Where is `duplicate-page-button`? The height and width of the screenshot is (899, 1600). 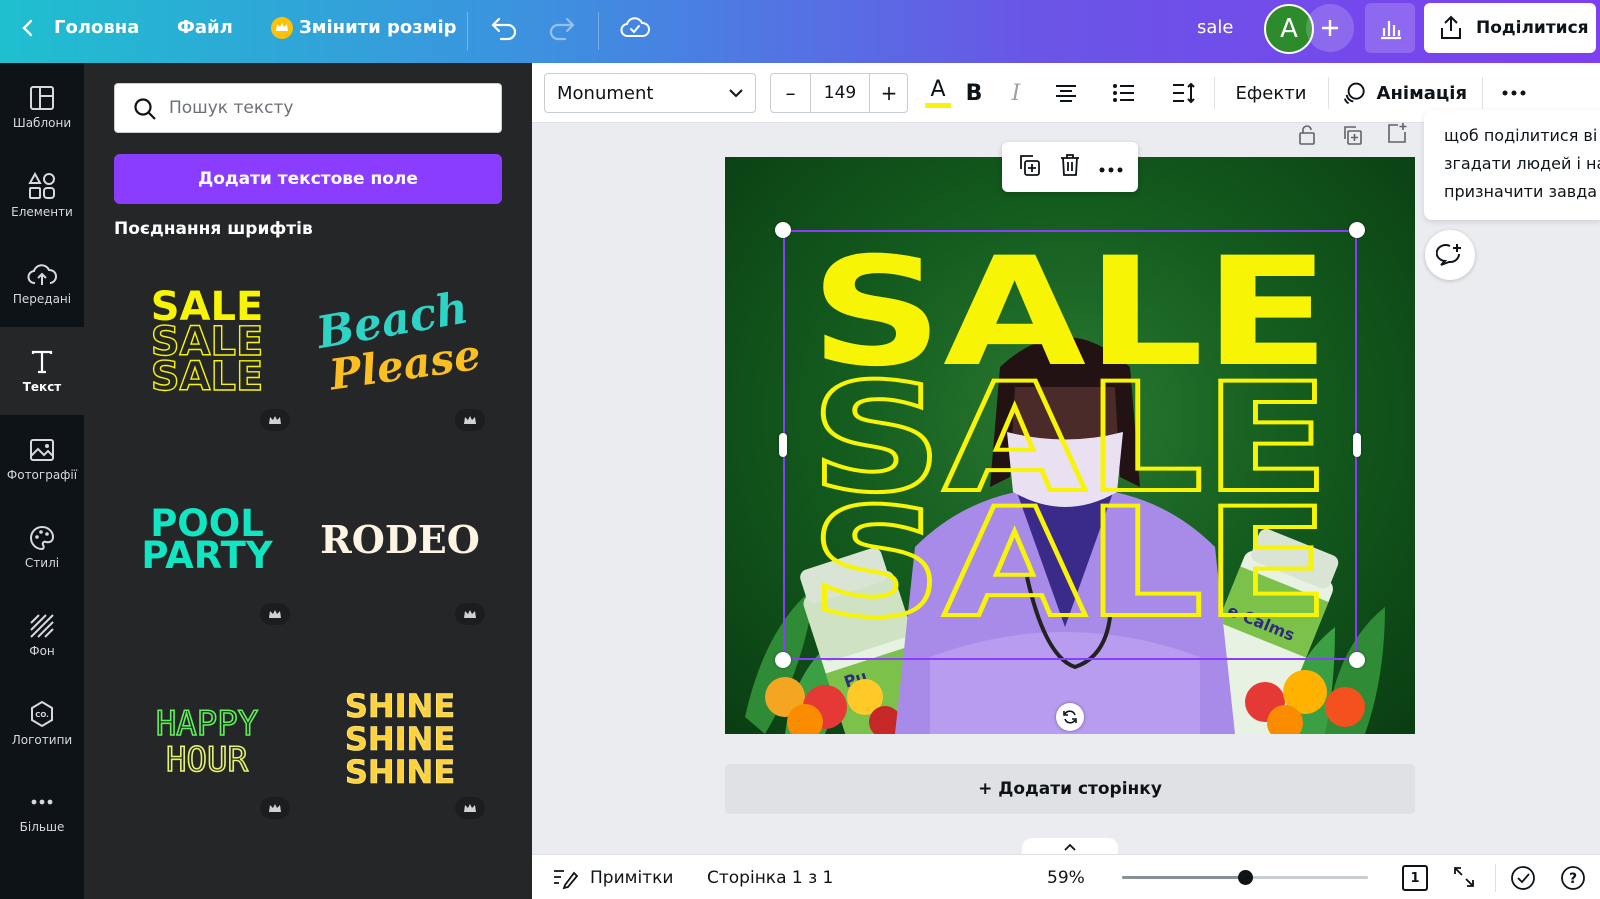 duplicate-page-button is located at coordinates (1353, 136).